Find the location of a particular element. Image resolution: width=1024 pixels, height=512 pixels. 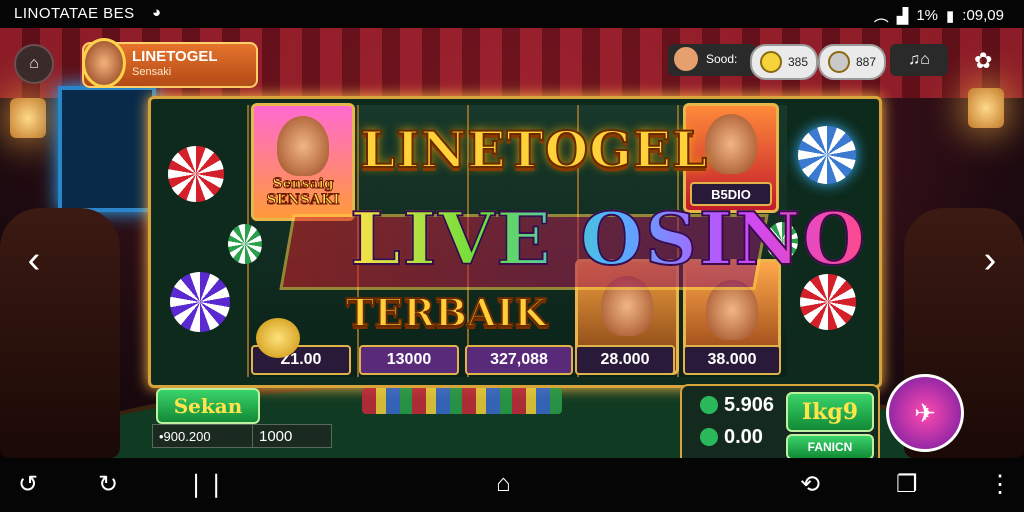

battery-icon: ▮ is located at coordinates (950, 16).